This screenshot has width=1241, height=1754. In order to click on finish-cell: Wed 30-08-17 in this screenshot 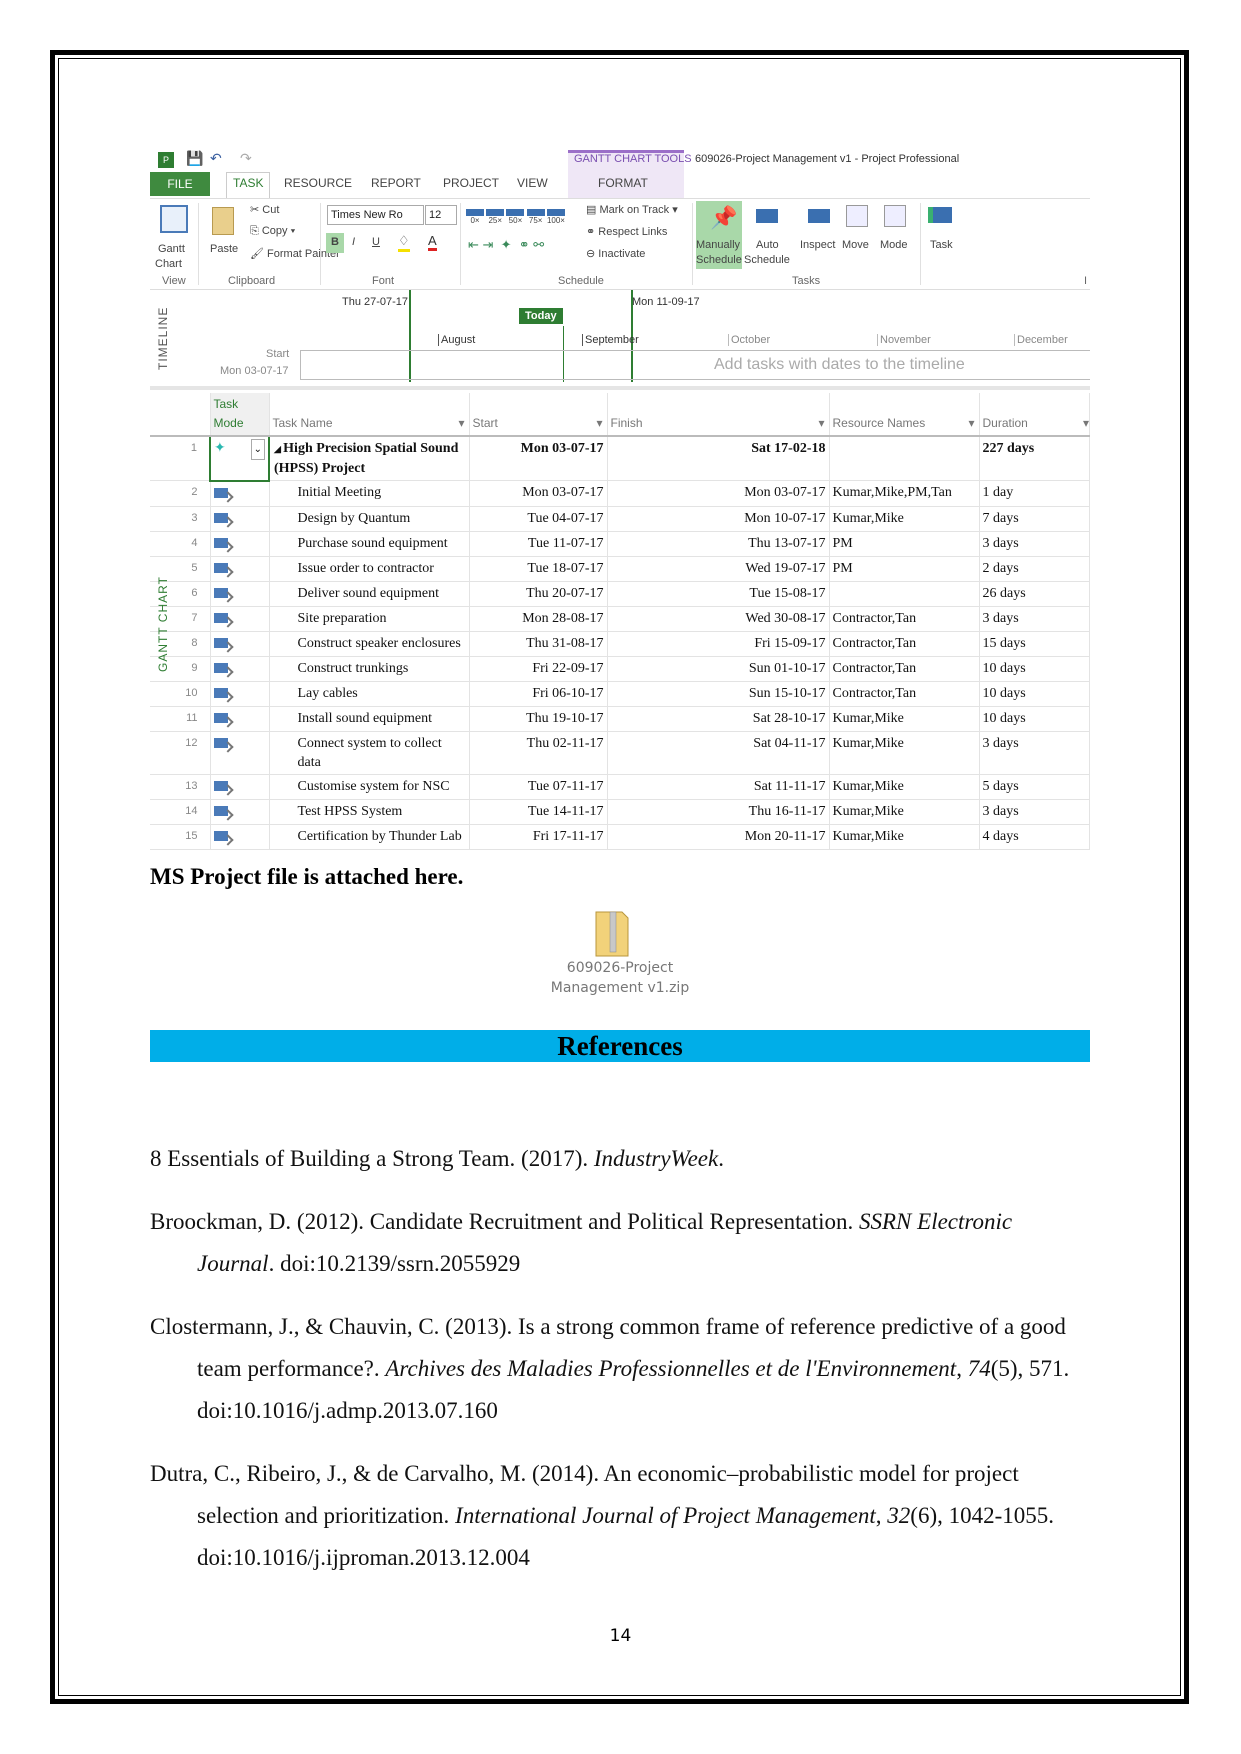, I will do `click(718, 619)`.